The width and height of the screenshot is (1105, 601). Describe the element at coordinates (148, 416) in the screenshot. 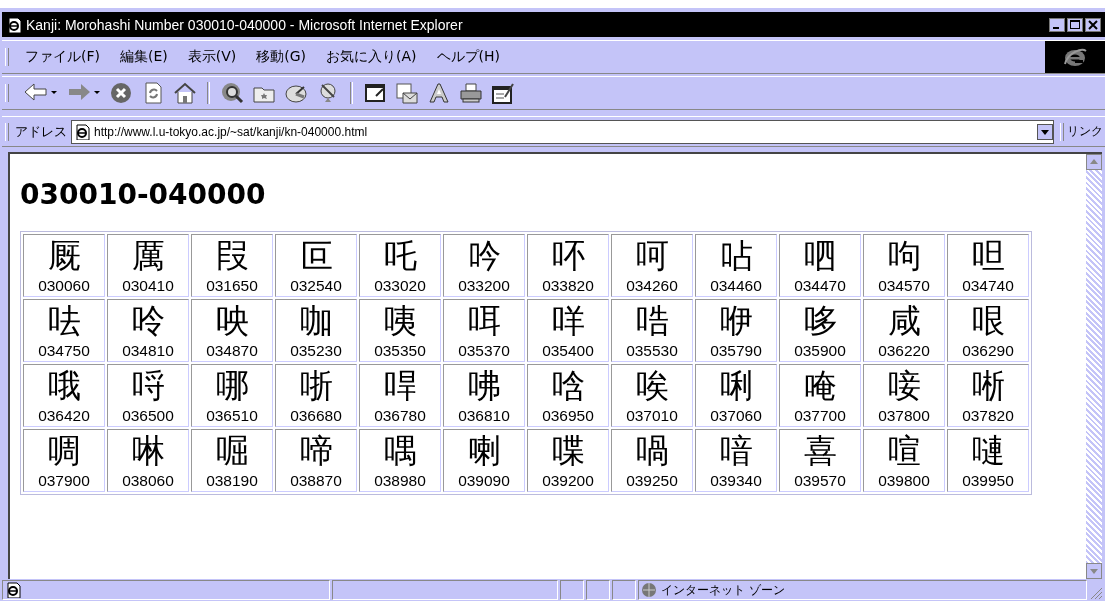

I see `morohashi-number: 036500` at that location.